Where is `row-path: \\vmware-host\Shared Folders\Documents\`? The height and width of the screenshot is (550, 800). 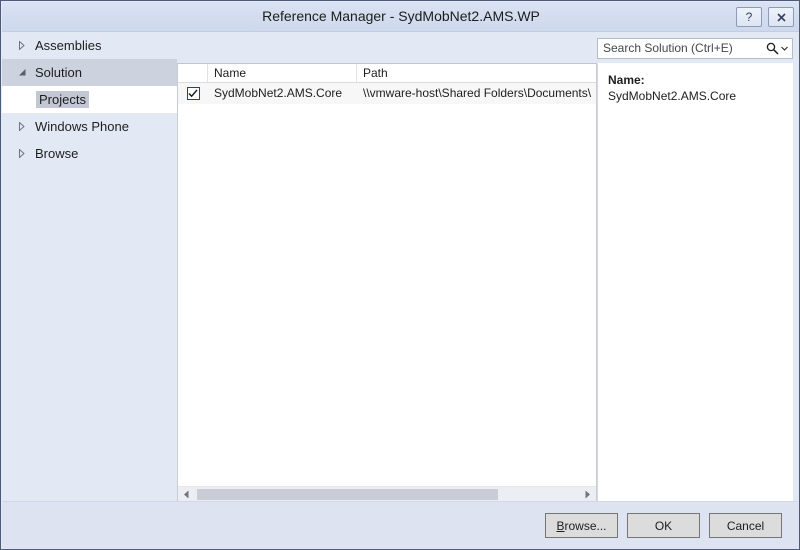
row-path: \\vmware-host\Shared Folders\Documents\ is located at coordinates (477, 93).